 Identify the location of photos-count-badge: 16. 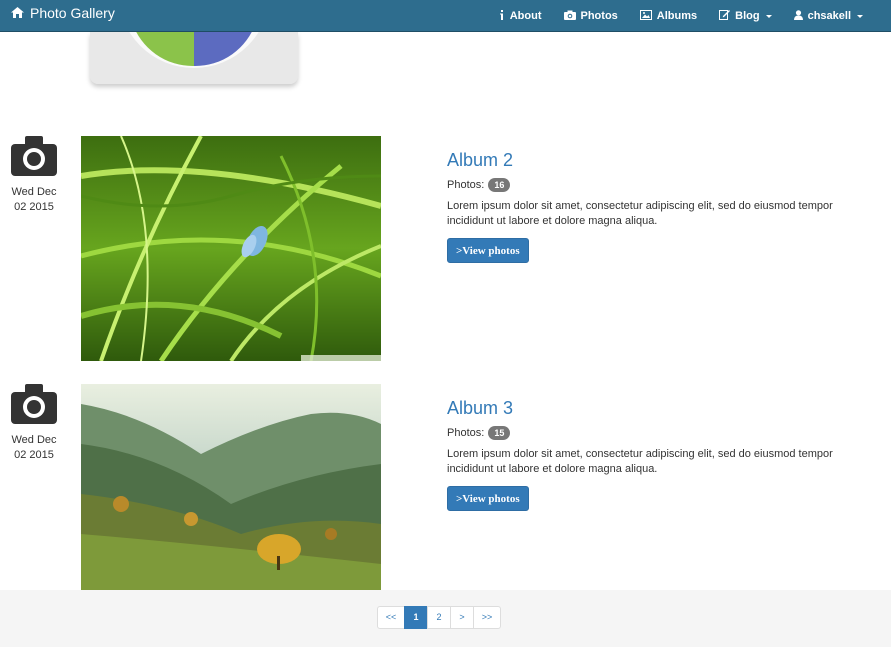
(499, 185).